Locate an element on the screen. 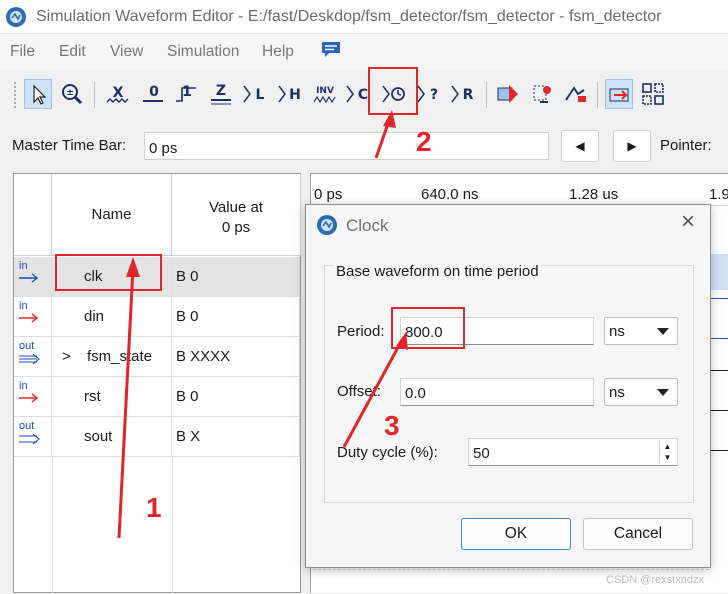 The image size is (728, 594). reorder-icon is located at coordinates (542, 94).